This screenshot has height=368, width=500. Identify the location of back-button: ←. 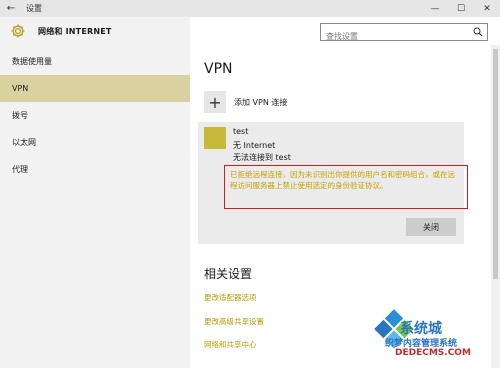
(11, 8).